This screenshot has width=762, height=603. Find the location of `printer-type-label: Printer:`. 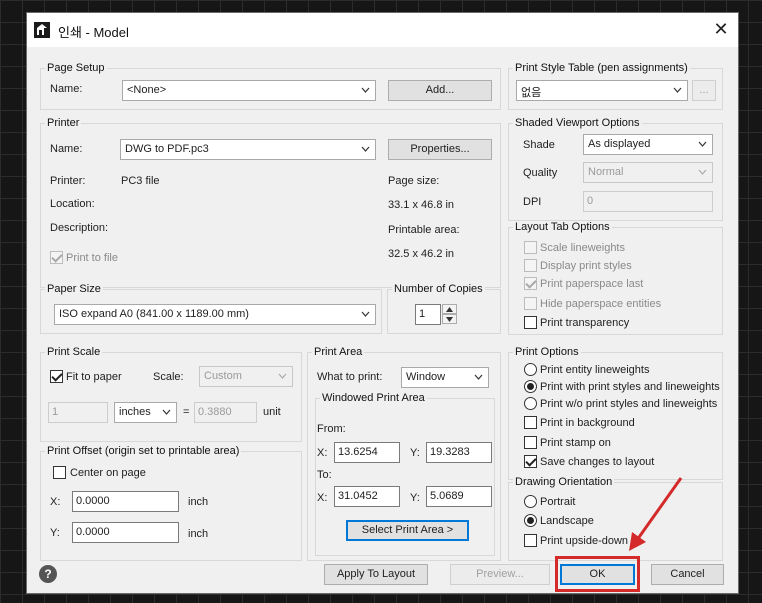

printer-type-label: Printer: is located at coordinates (68, 181).